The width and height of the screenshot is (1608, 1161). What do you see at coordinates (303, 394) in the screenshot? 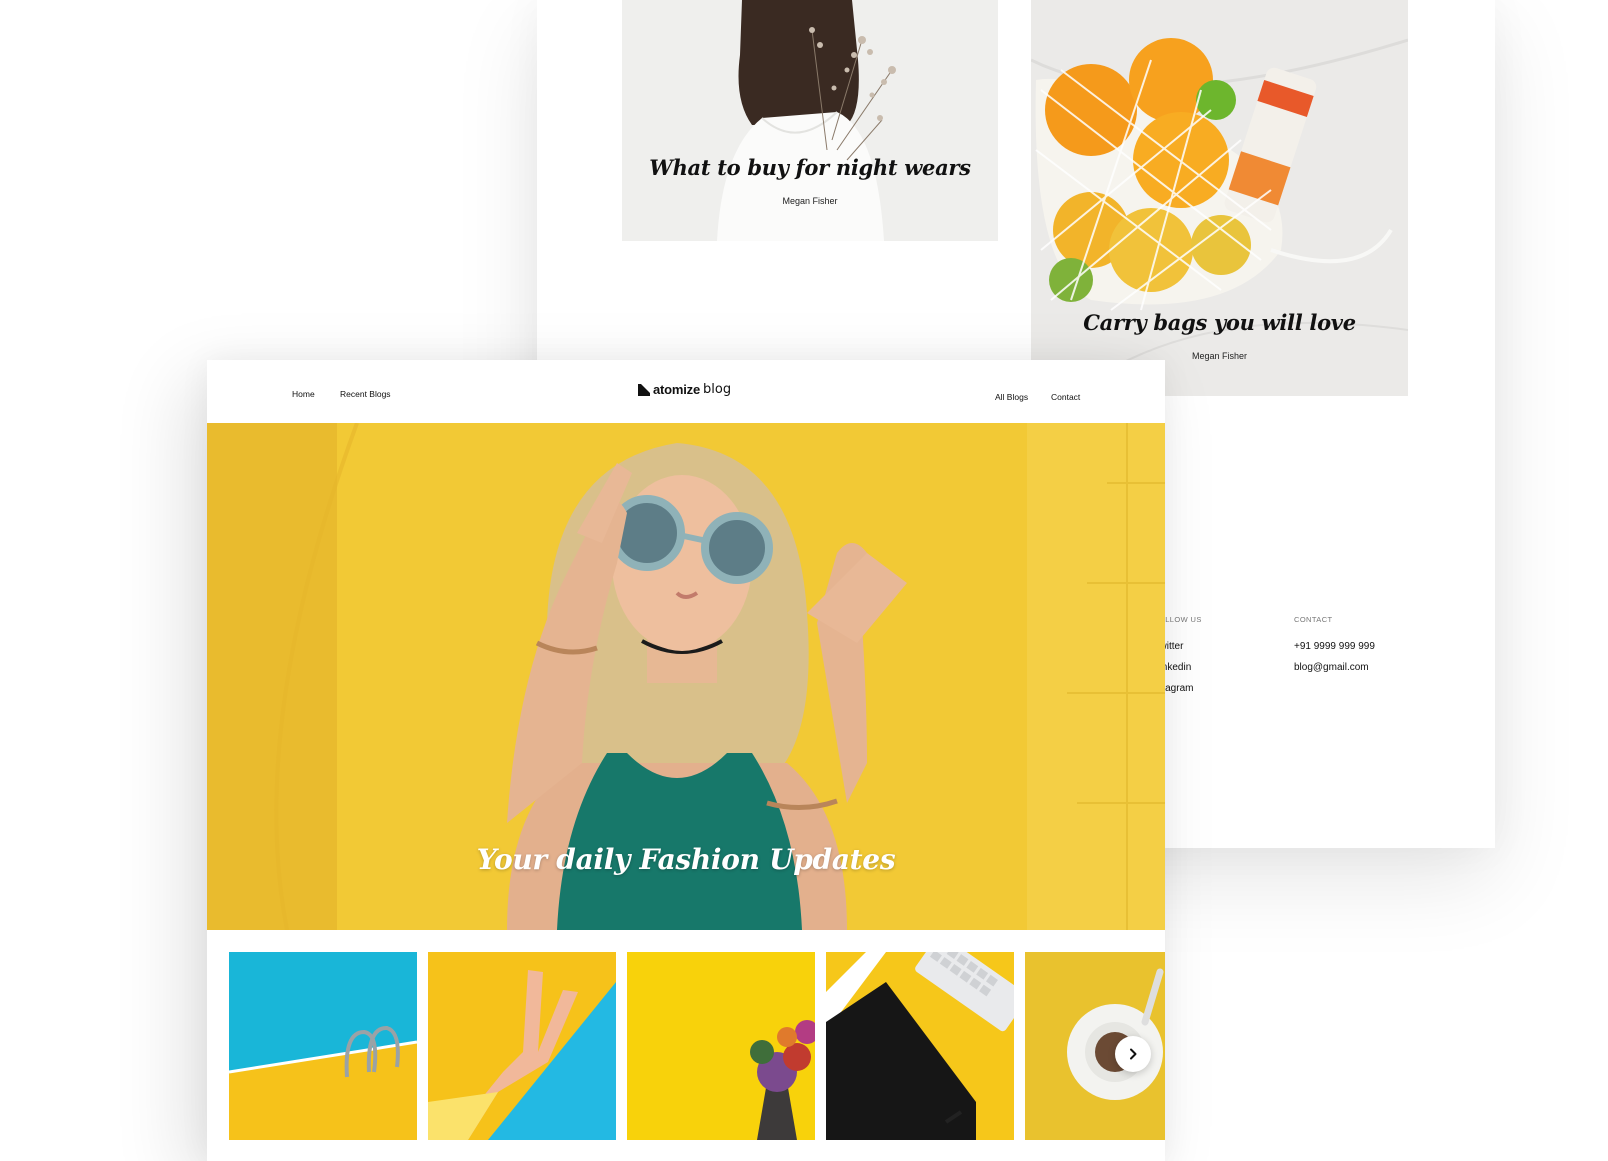
I see `nav-home: Home` at bounding box center [303, 394].